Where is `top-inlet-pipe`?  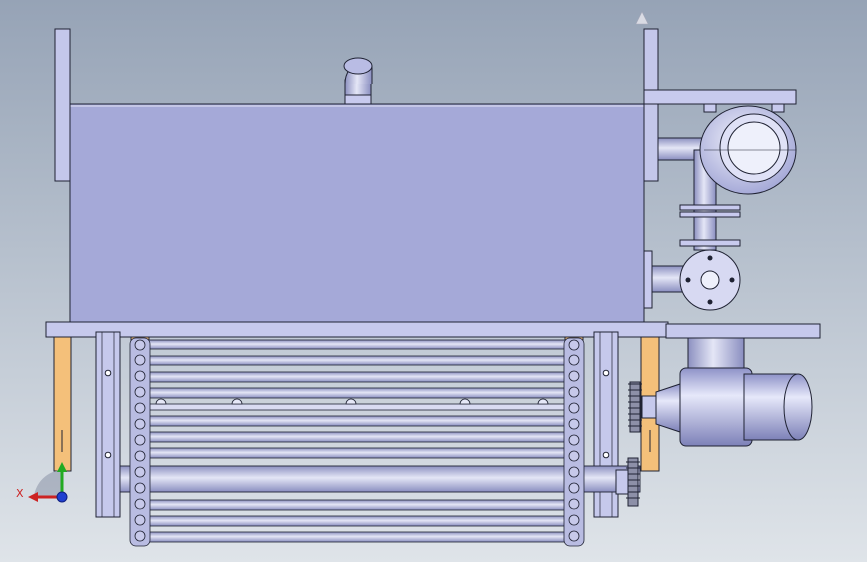 top-inlet-pipe is located at coordinates (358, 81).